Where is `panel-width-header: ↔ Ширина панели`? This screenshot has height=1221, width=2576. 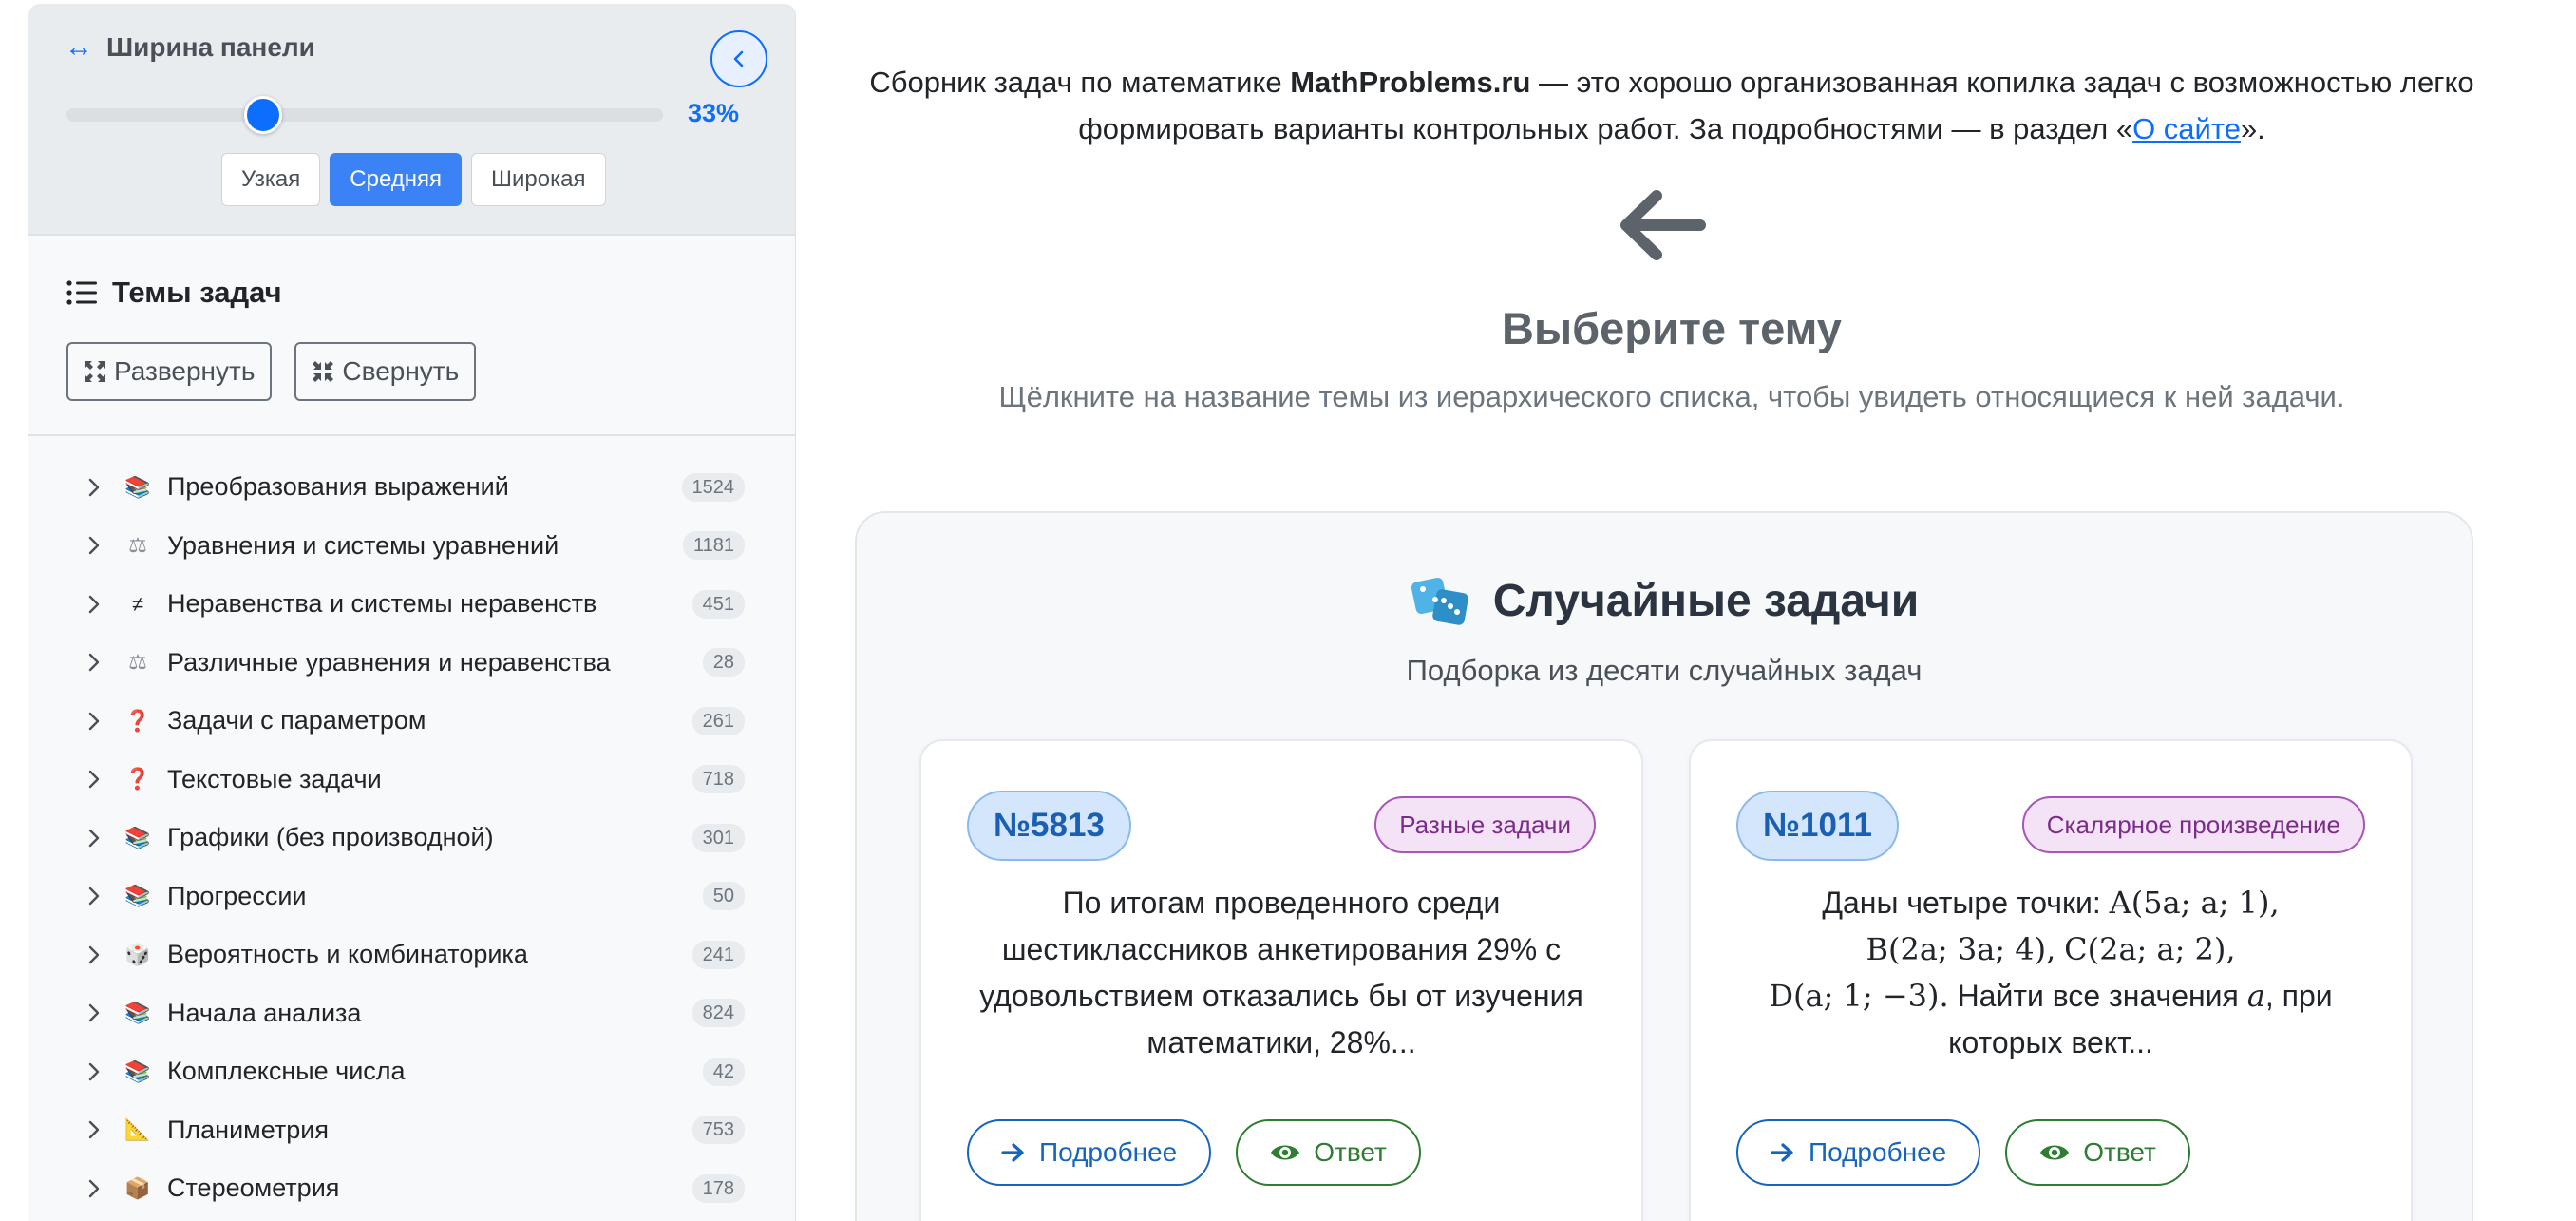
panel-width-header: ↔ Ширина панели is located at coordinates (190, 47).